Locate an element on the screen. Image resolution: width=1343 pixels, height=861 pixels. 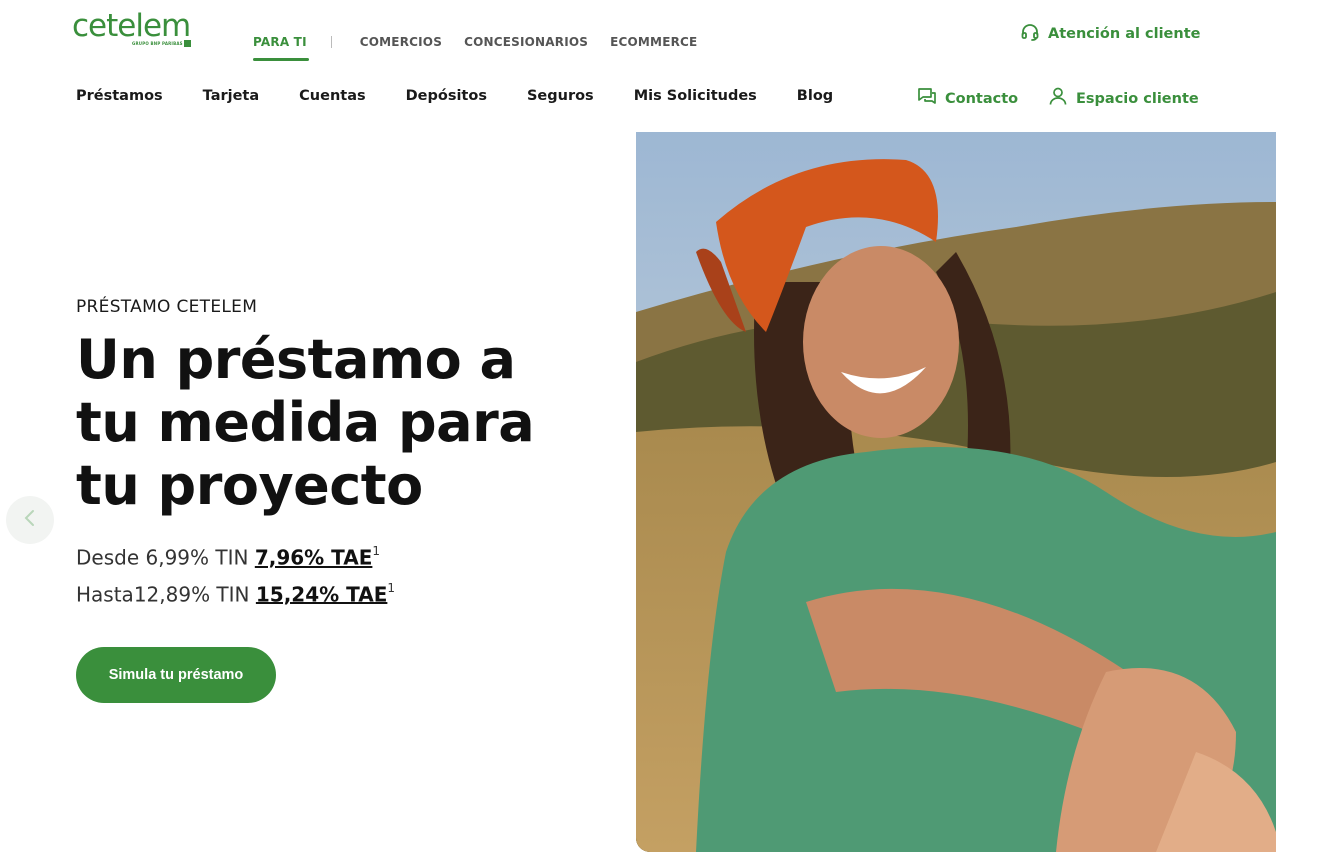
logo-wordmark: cetelem is located at coordinates (131, 26).